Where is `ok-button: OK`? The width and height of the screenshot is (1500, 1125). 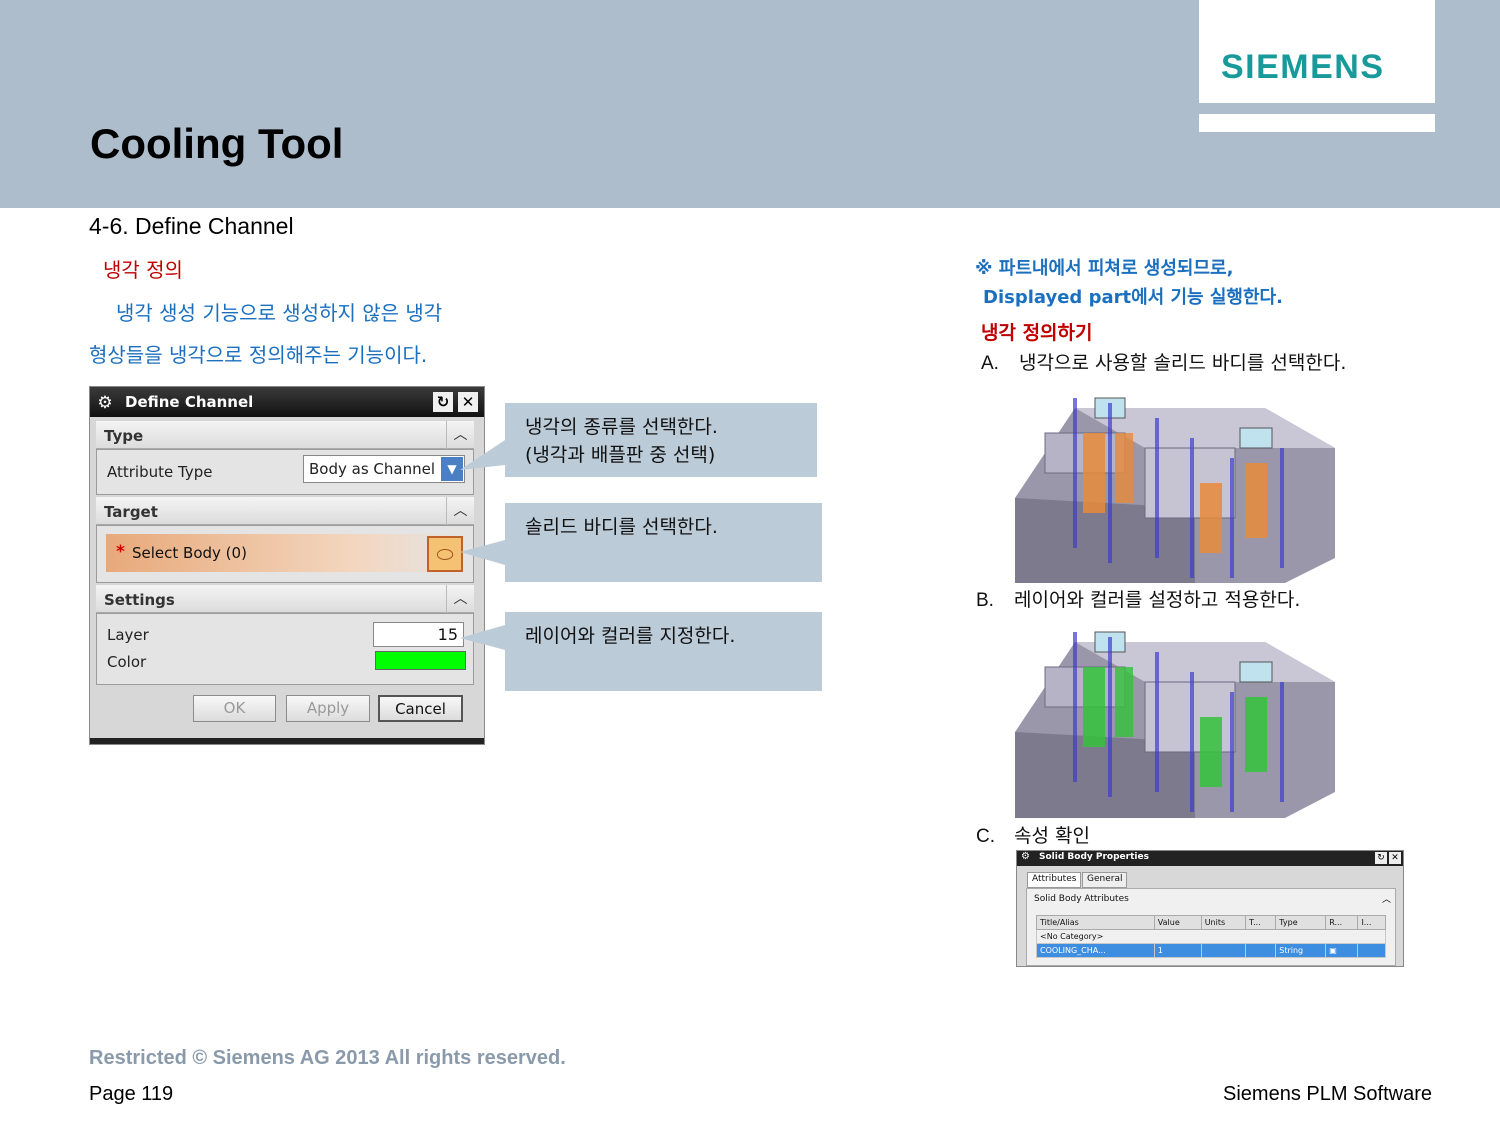 ok-button: OK is located at coordinates (234, 708).